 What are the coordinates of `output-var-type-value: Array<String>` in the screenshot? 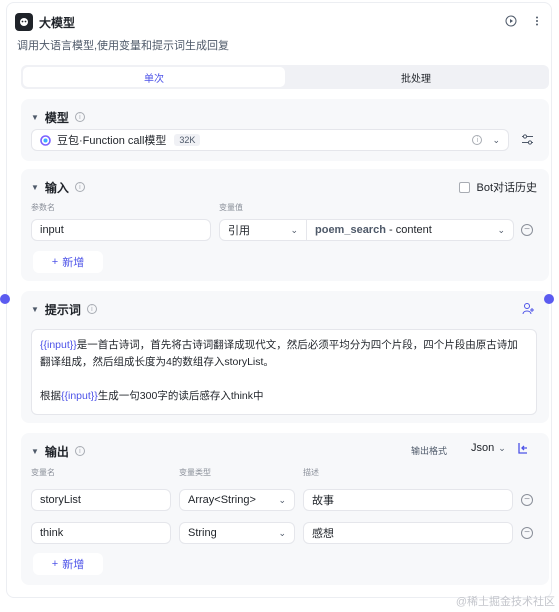 It's located at (222, 500).